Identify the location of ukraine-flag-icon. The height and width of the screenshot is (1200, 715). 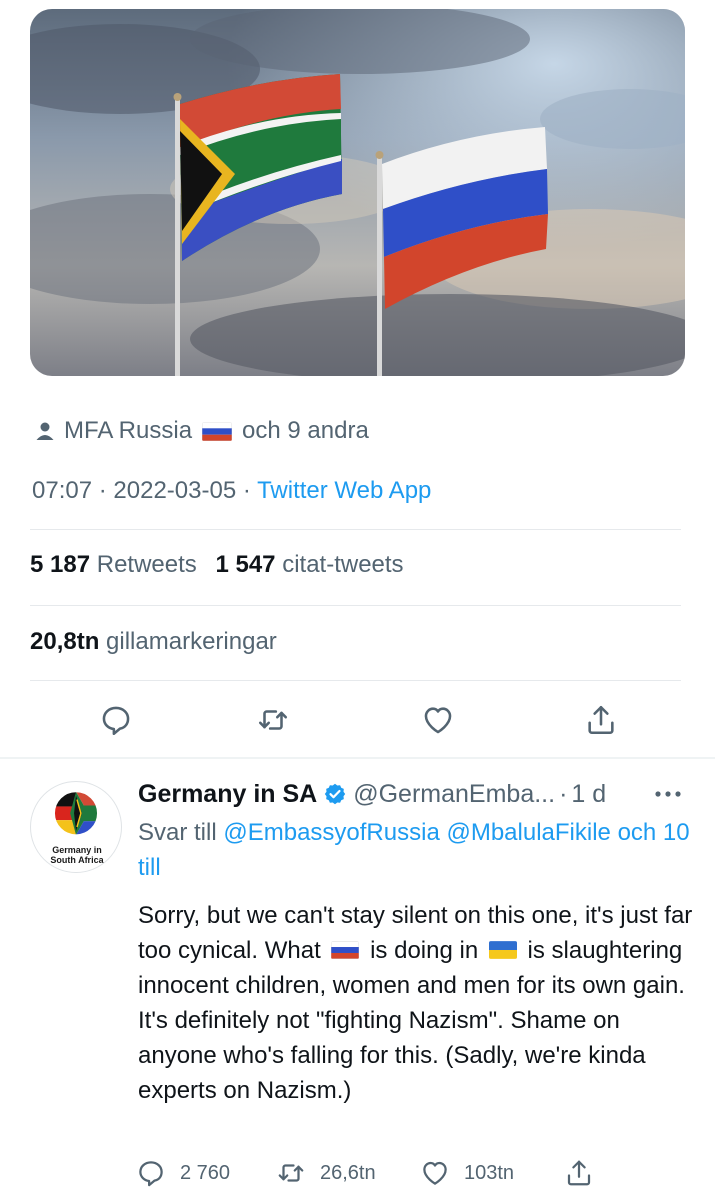
(502, 949).